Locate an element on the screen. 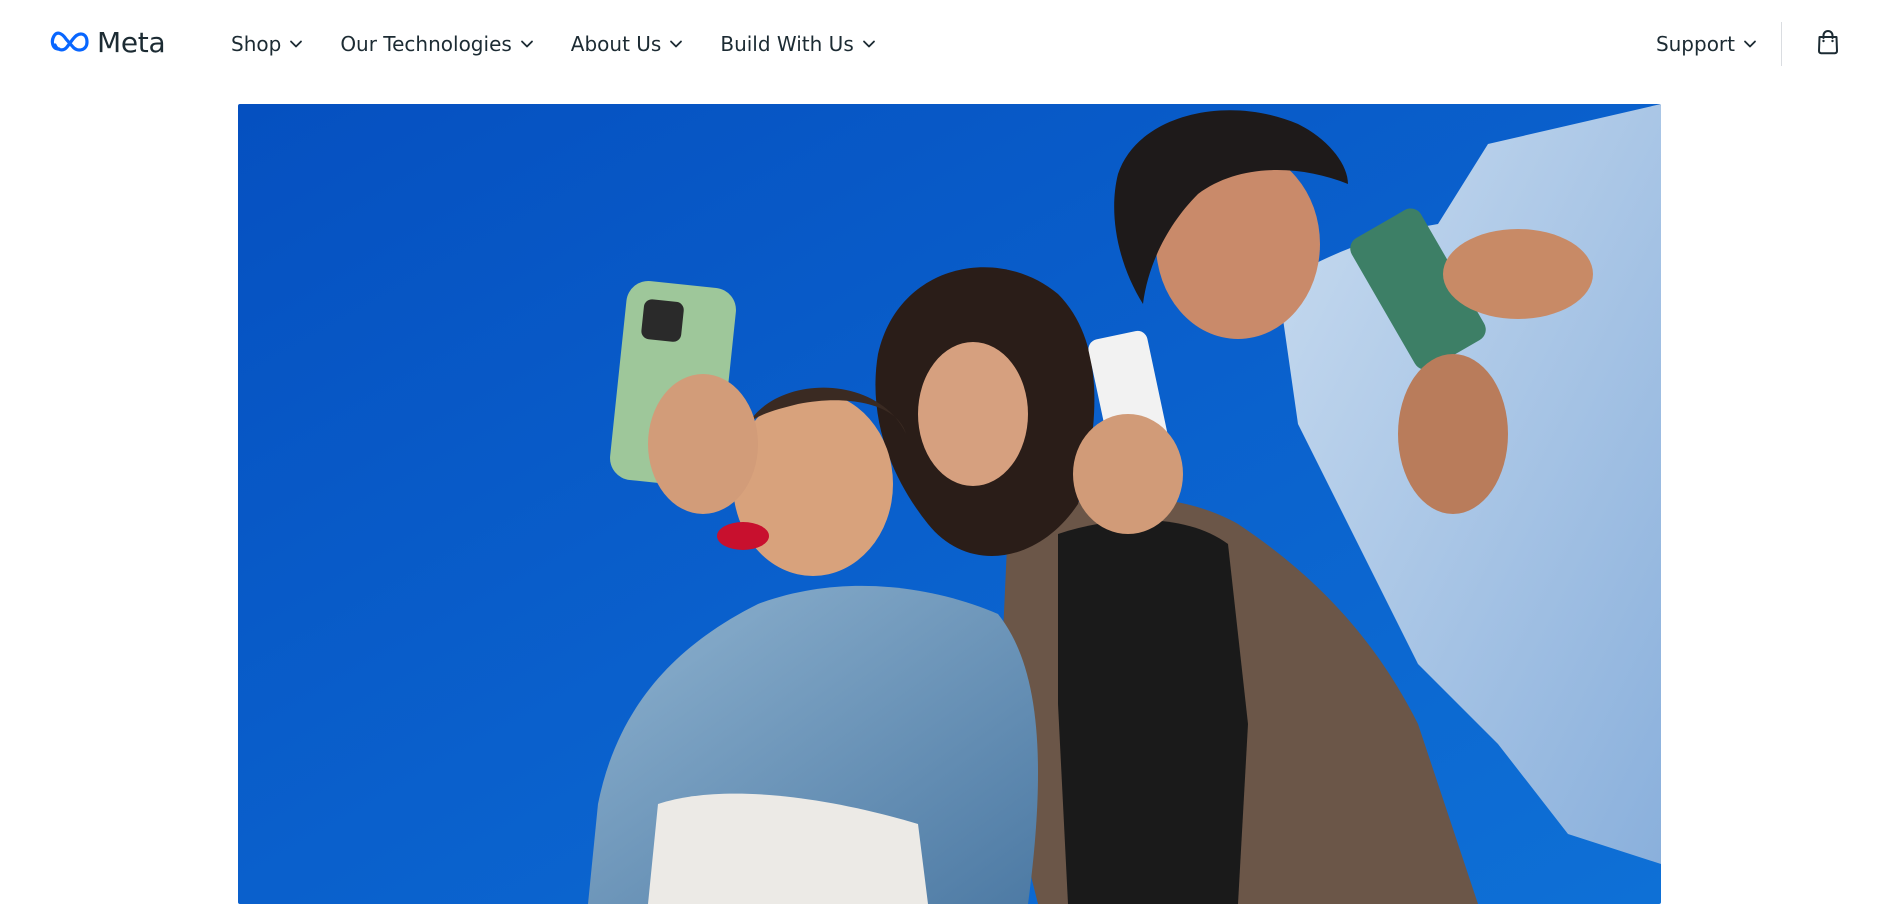  shopping-bag-icon is located at coordinates (1828, 44).